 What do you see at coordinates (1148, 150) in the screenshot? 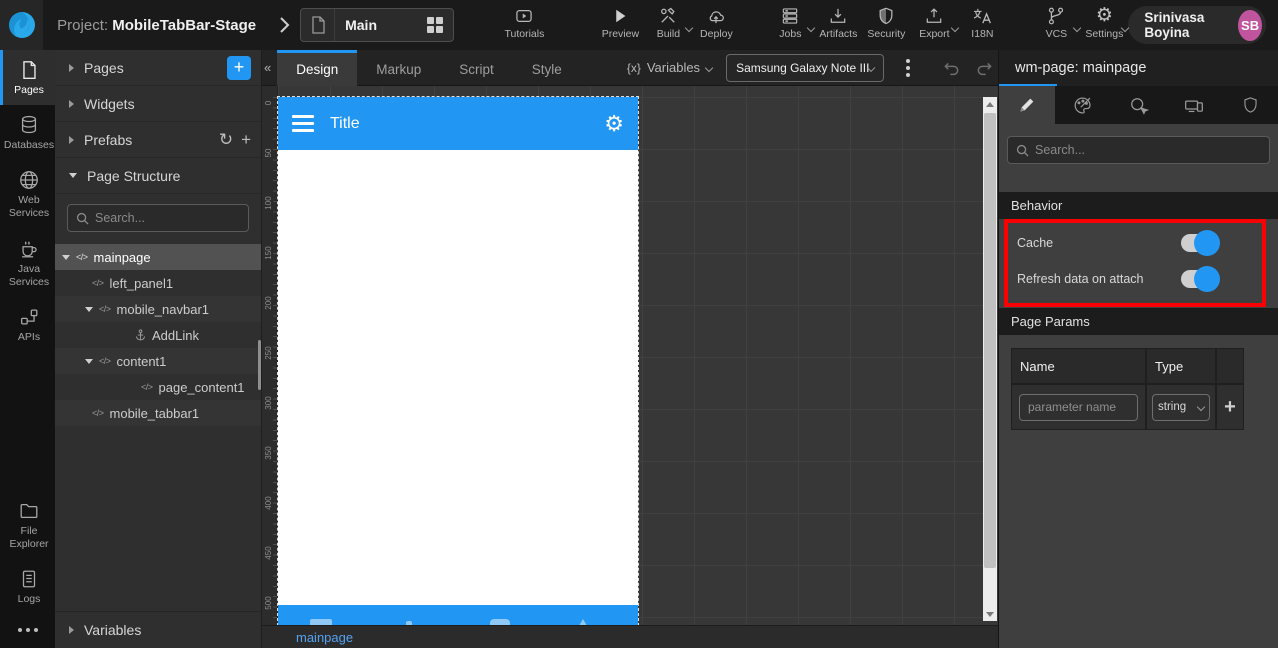
I see `properties-search-input` at bounding box center [1148, 150].